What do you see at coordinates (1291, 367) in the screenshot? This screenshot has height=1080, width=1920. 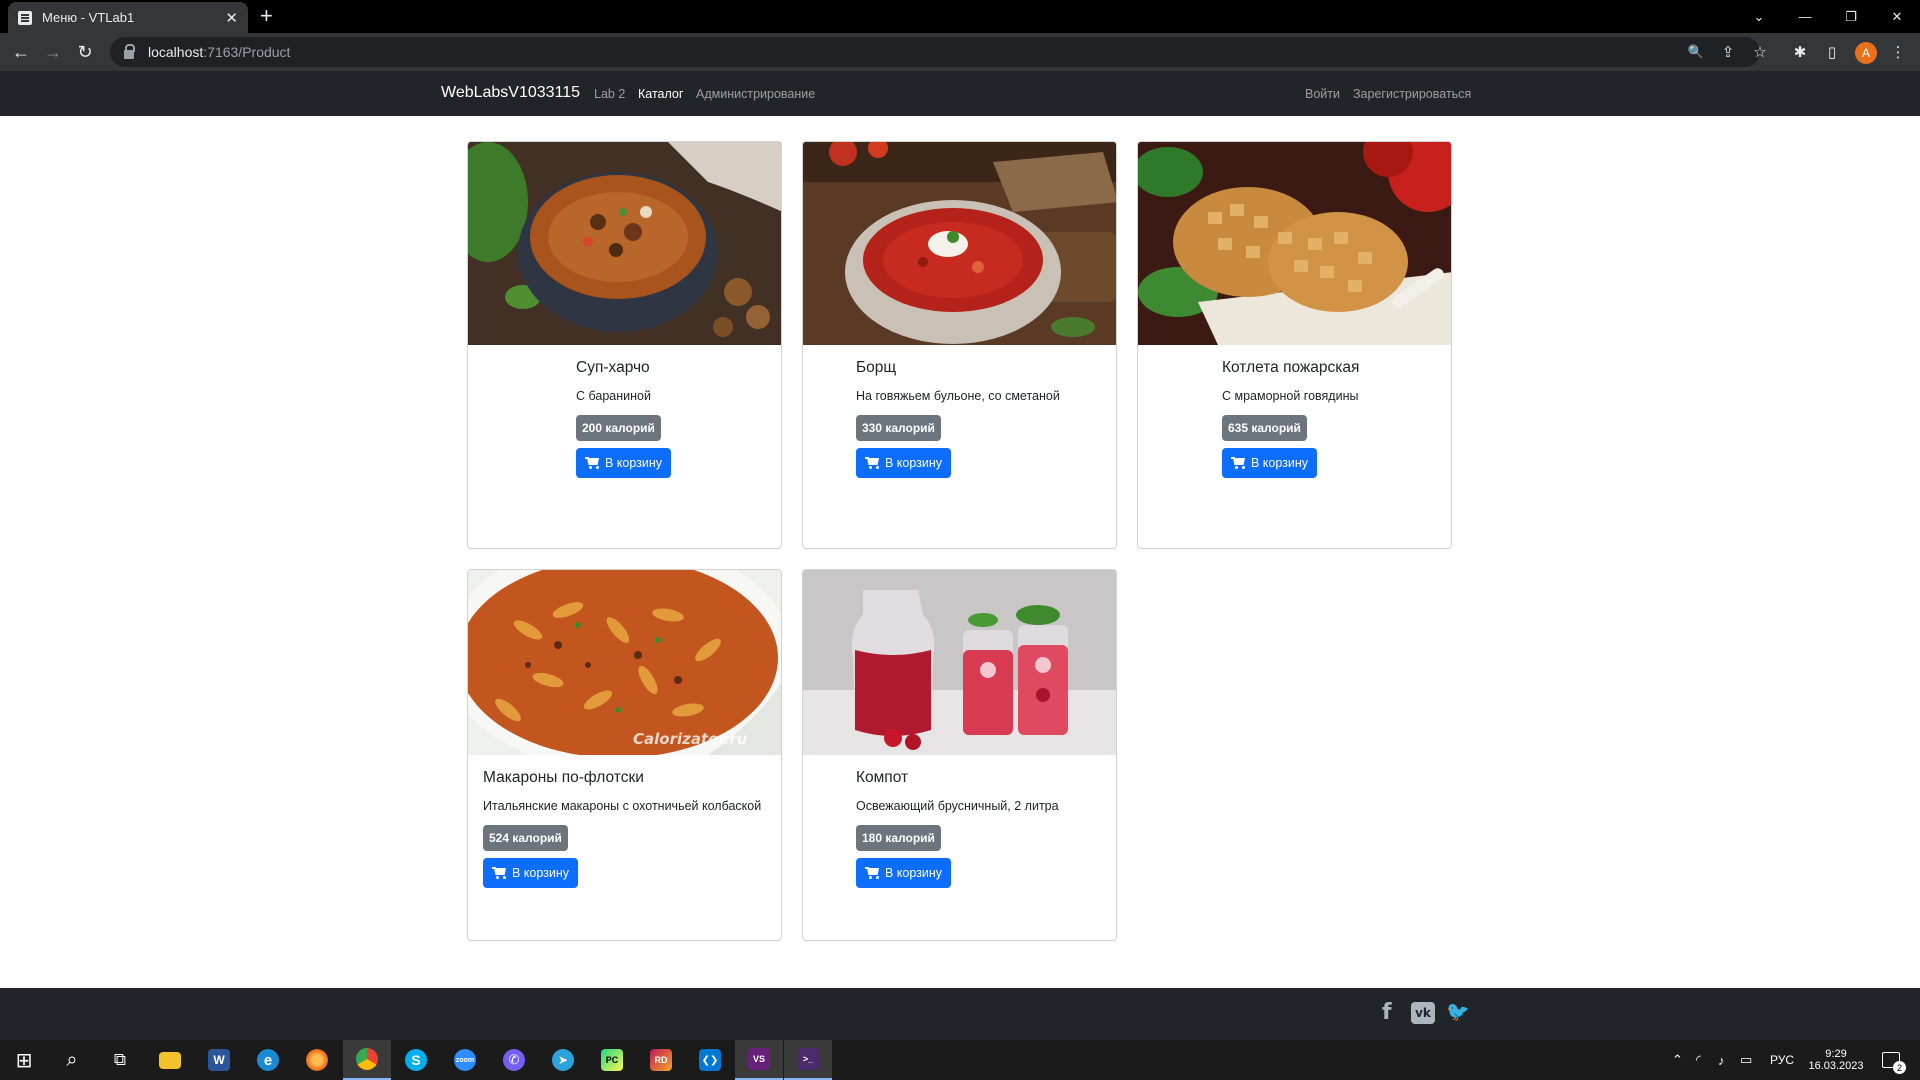 I see `product-title: Котлета пожарская` at bounding box center [1291, 367].